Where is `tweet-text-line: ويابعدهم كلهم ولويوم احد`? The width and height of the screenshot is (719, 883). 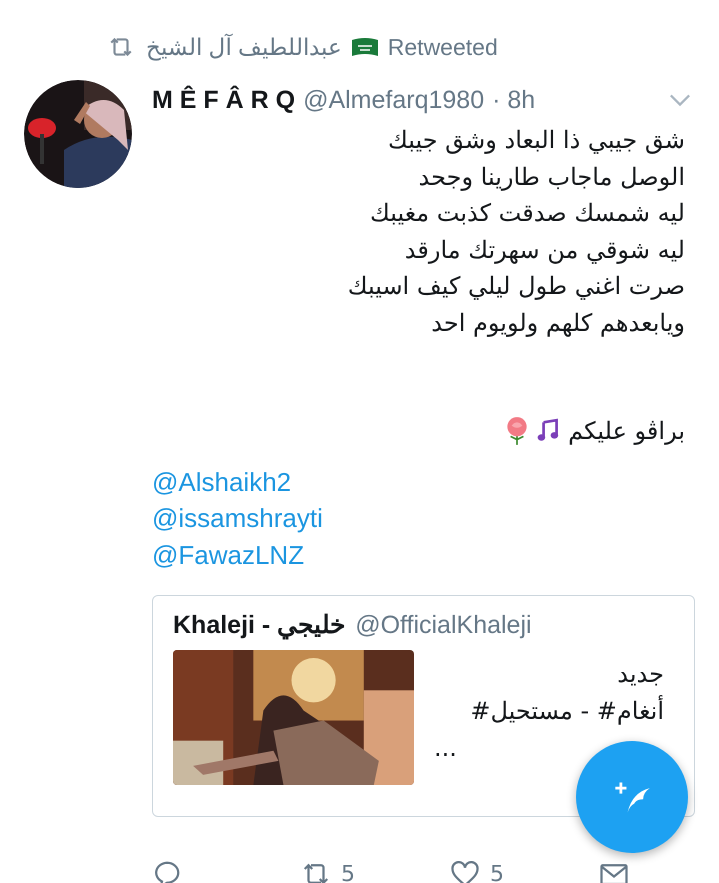
tweet-text-line: ويابعدهم كلهم ولويوم احد is located at coordinates (557, 323).